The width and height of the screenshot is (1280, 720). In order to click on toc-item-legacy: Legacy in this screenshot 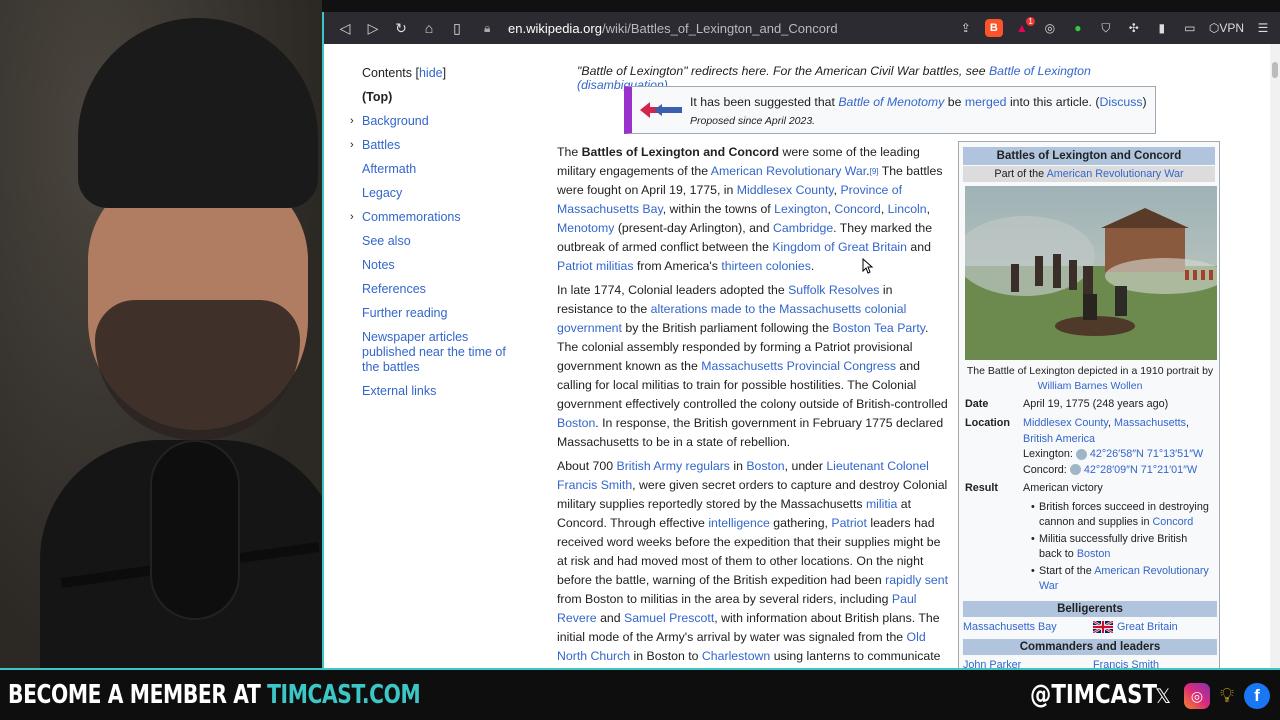, I will do `click(442, 193)`.